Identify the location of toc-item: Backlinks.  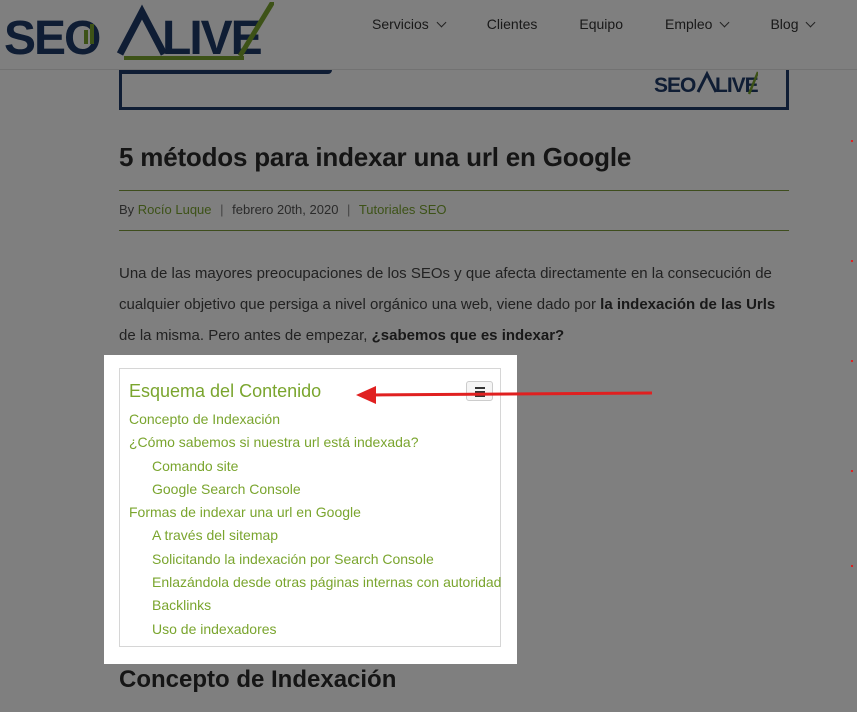
(315, 605).